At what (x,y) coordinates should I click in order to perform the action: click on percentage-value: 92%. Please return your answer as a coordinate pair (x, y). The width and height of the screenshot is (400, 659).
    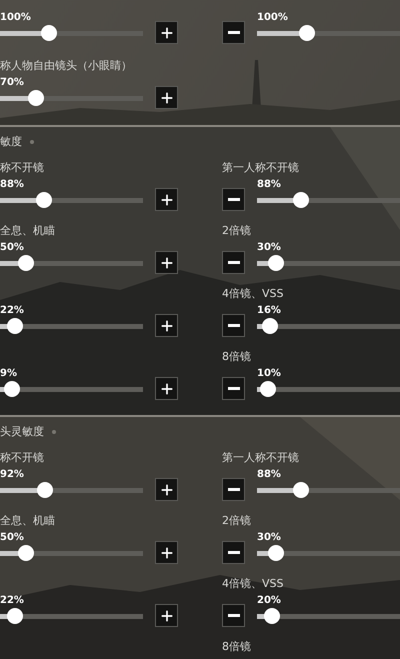
    Looking at the image, I should click on (12, 475).